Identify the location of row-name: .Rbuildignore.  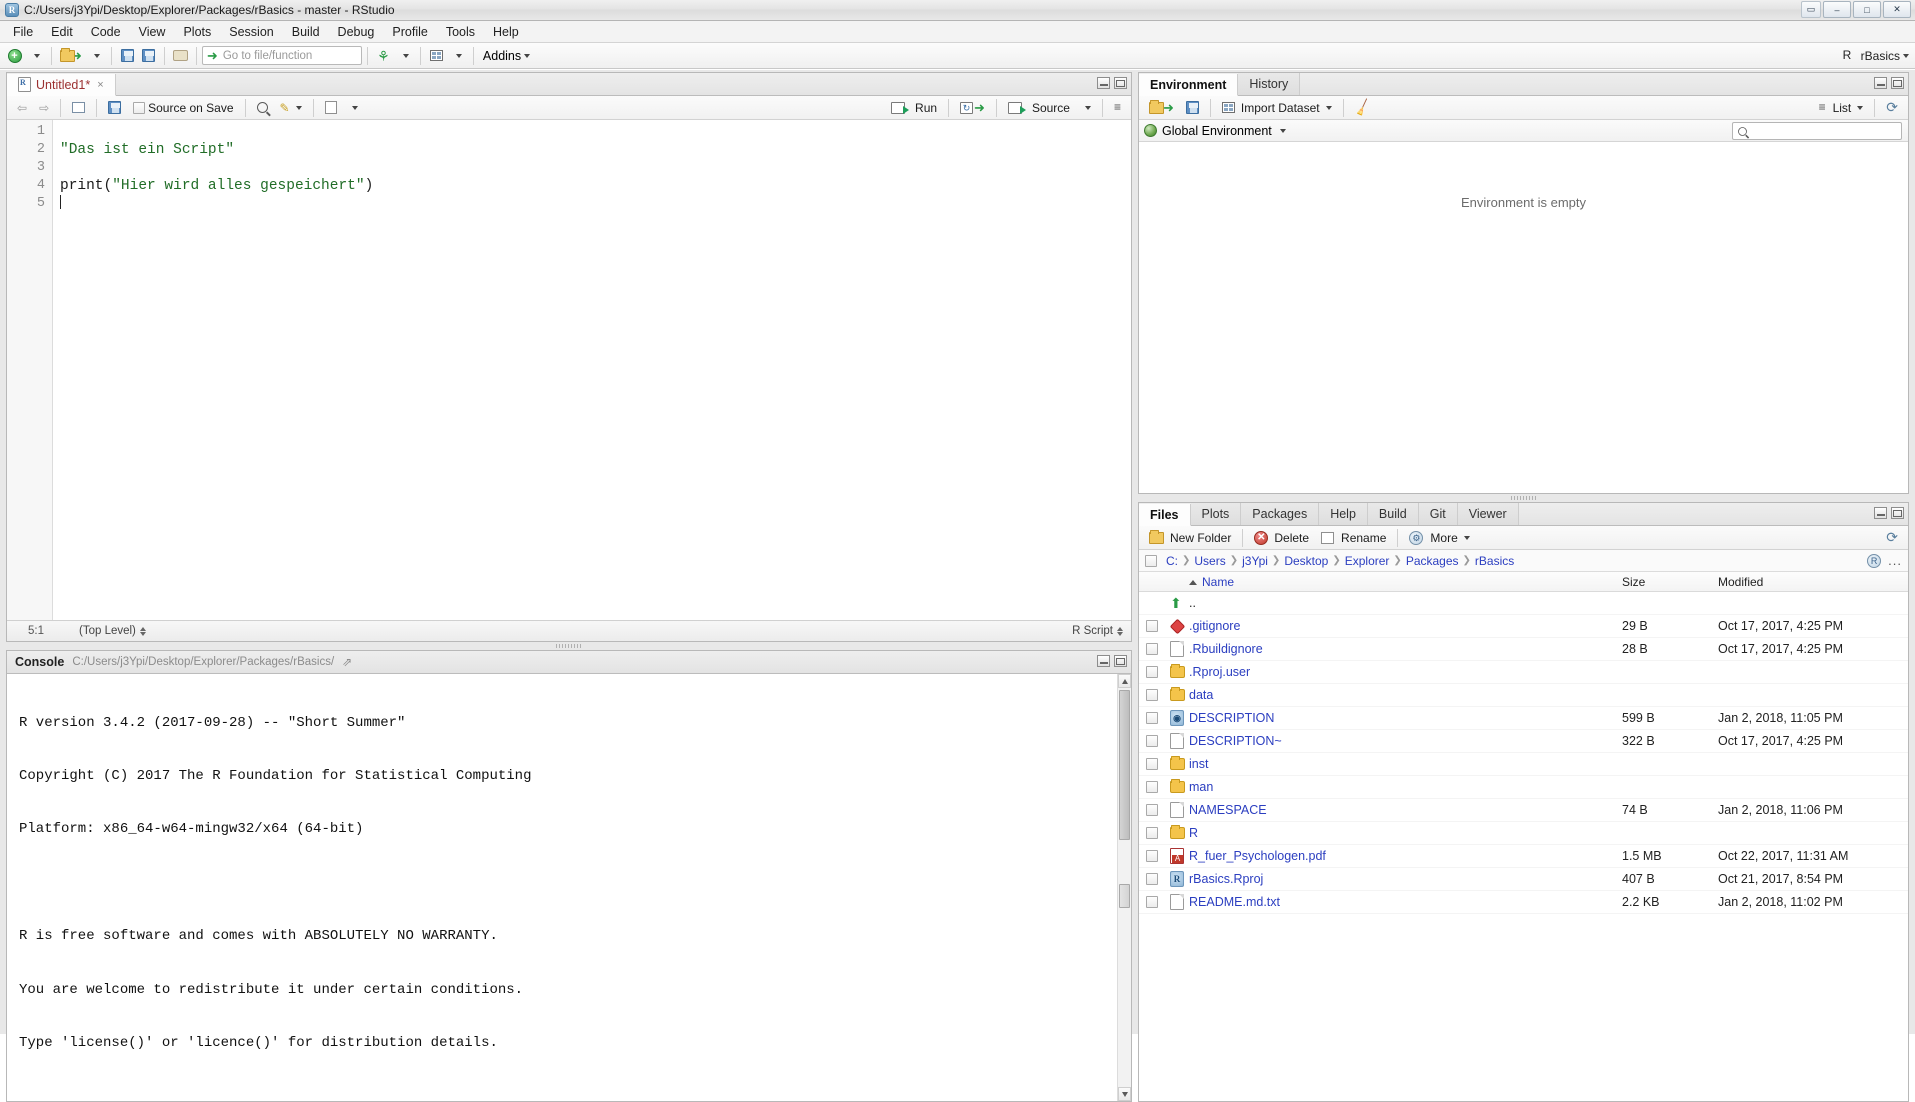
(1405, 649).